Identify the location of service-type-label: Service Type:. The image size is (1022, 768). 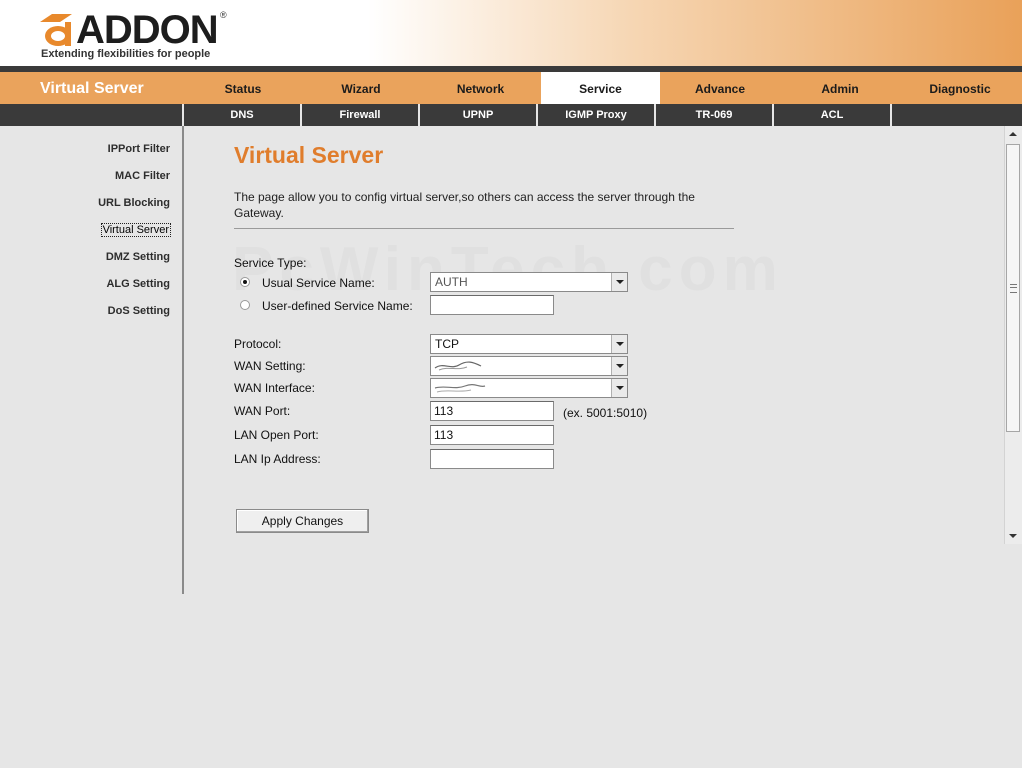
(270, 263).